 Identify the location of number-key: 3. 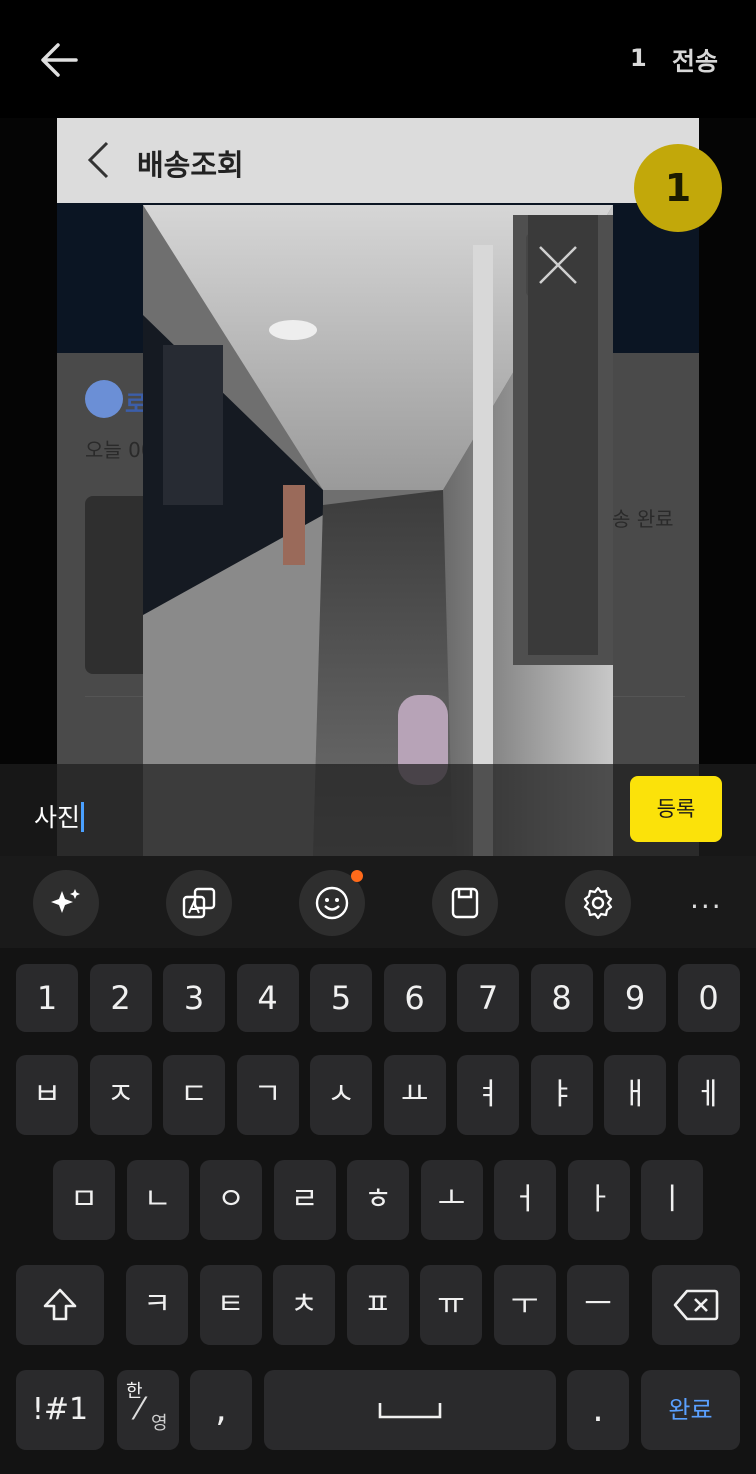
(194, 998).